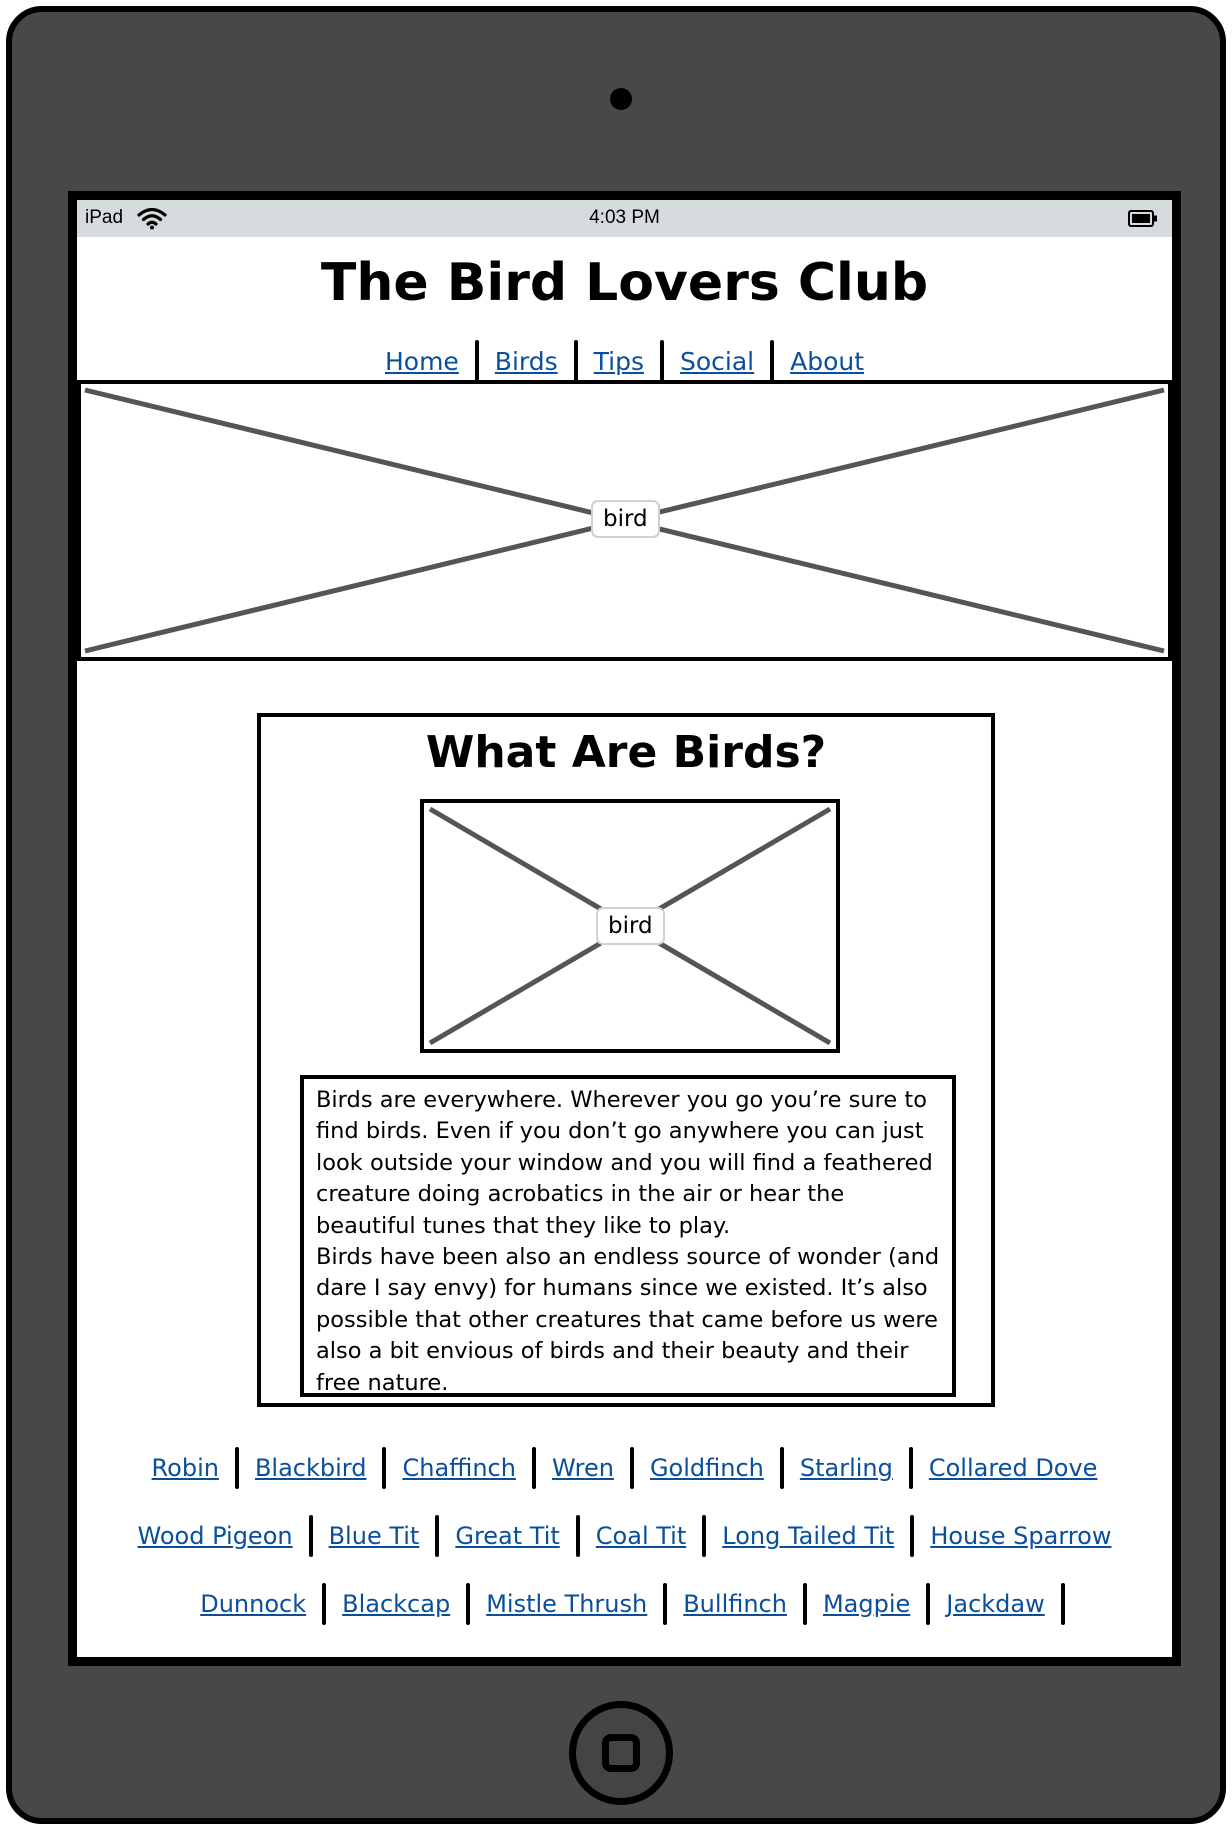  Describe the element at coordinates (621, 99) in the screenshot. I see `camera-dot` at that location.